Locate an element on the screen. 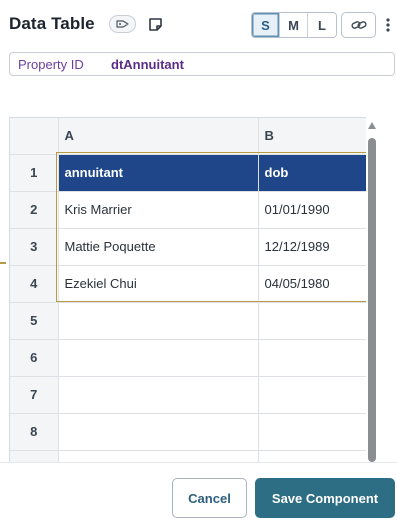 The height and width of the screenshot is (526, 397). property-id-field: Property ID dtAnnuitant is located at coordinates (202, 64).